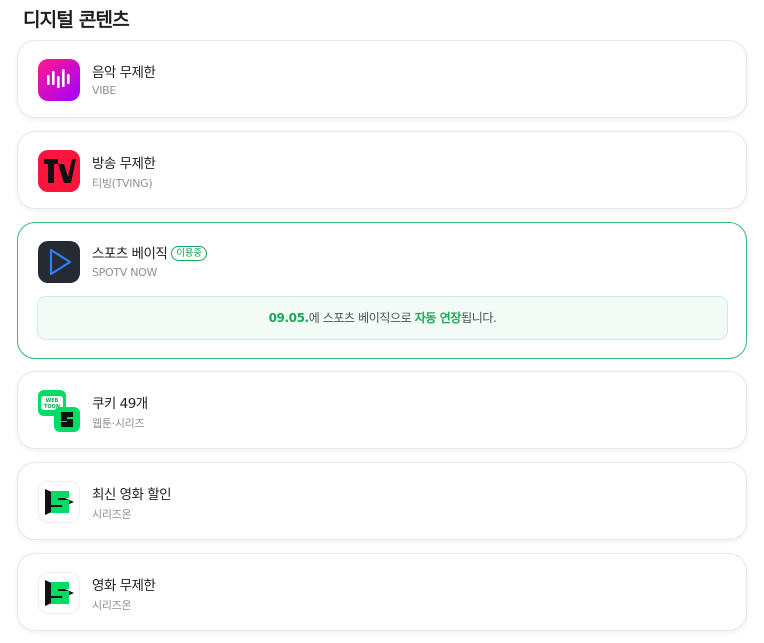 Image resolution: width=764 pixels, height=643 pixels. Describe the element at coordinates (382, 501) in the screenshot. I see `content-card-series-on-discount: 최신 영화 할인 시리즈온` at that location.